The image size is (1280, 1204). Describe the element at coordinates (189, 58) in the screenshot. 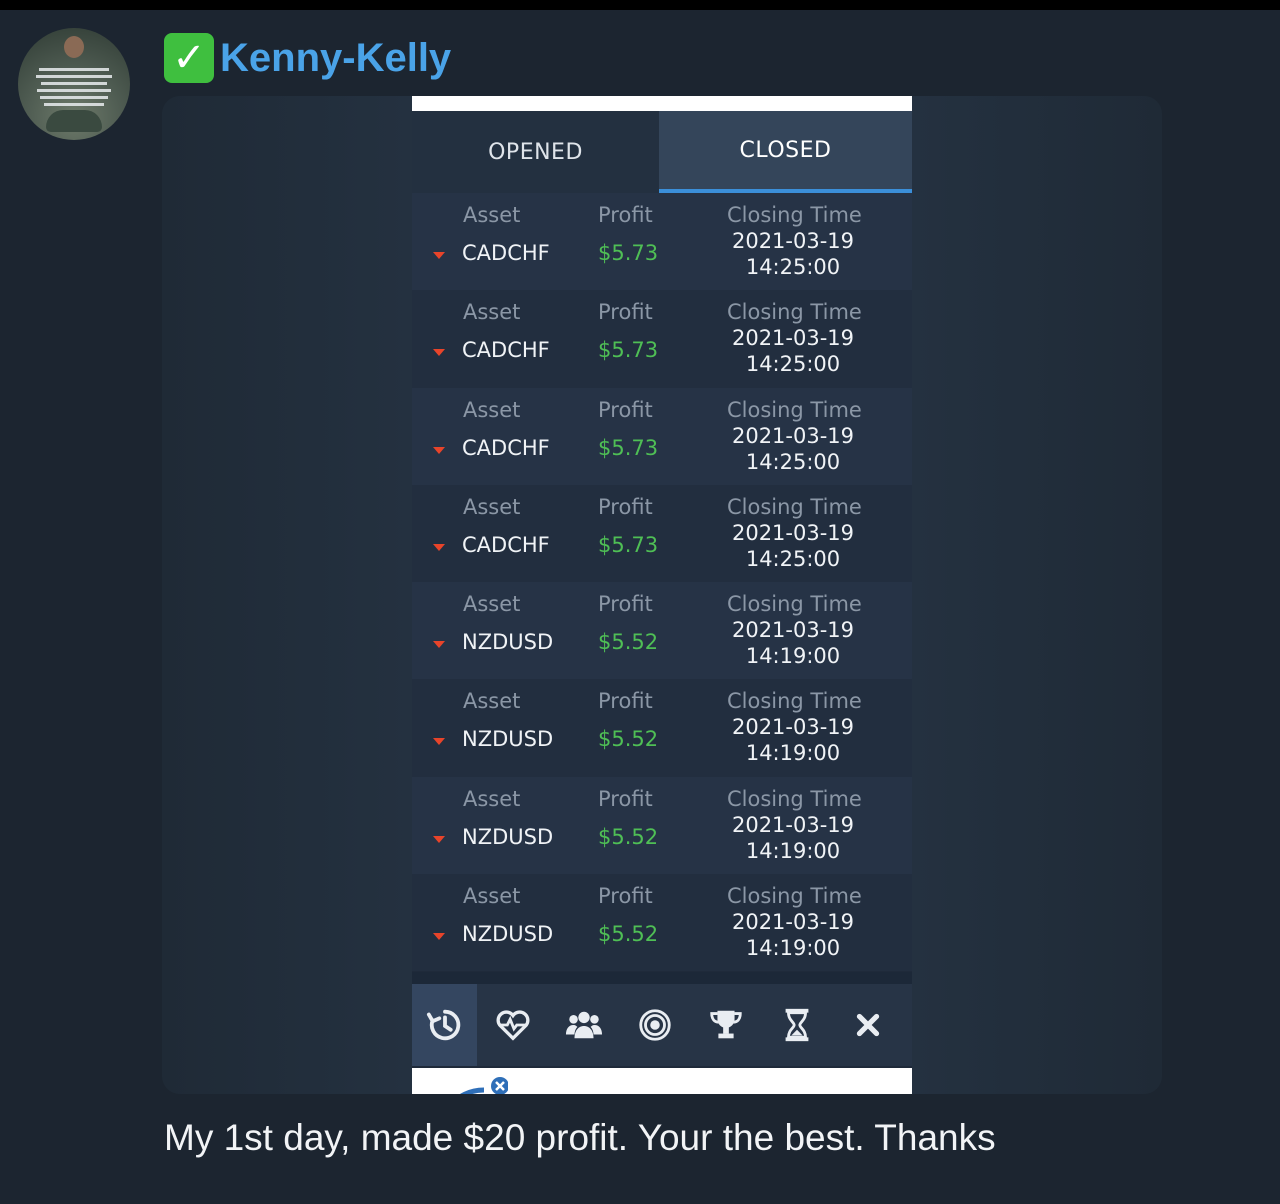

I see `check-mark-icon: ✓` at that location.